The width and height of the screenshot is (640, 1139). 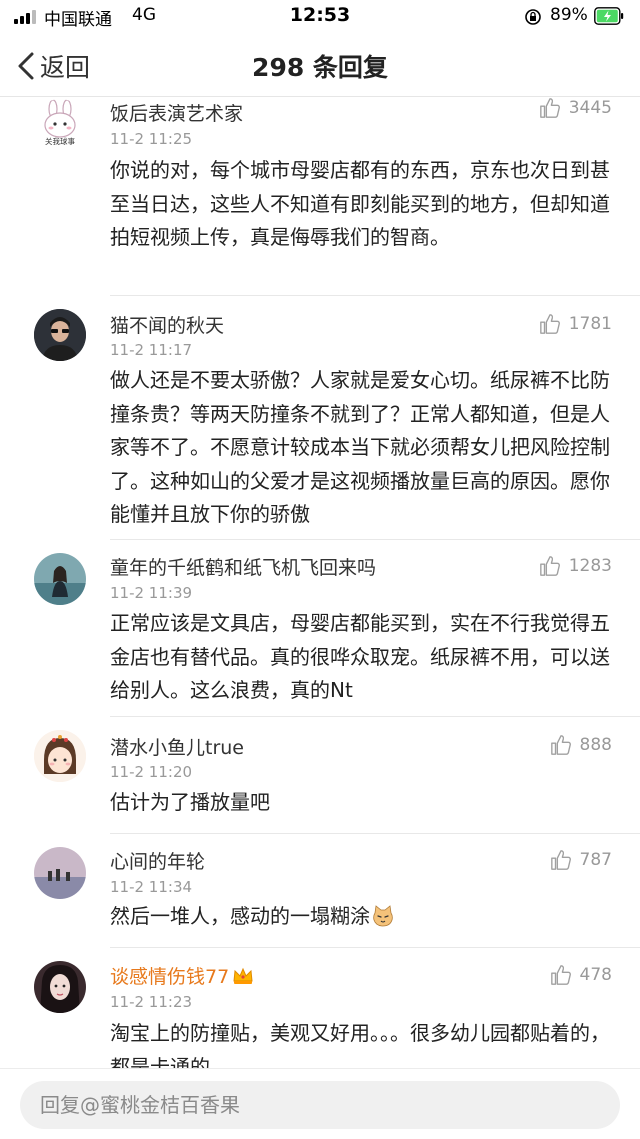 What do you see at coordinates (190, 802) in the screenshot?
I see `comment-text: 估计为了播放量吧` at bounding box center [190, 802].